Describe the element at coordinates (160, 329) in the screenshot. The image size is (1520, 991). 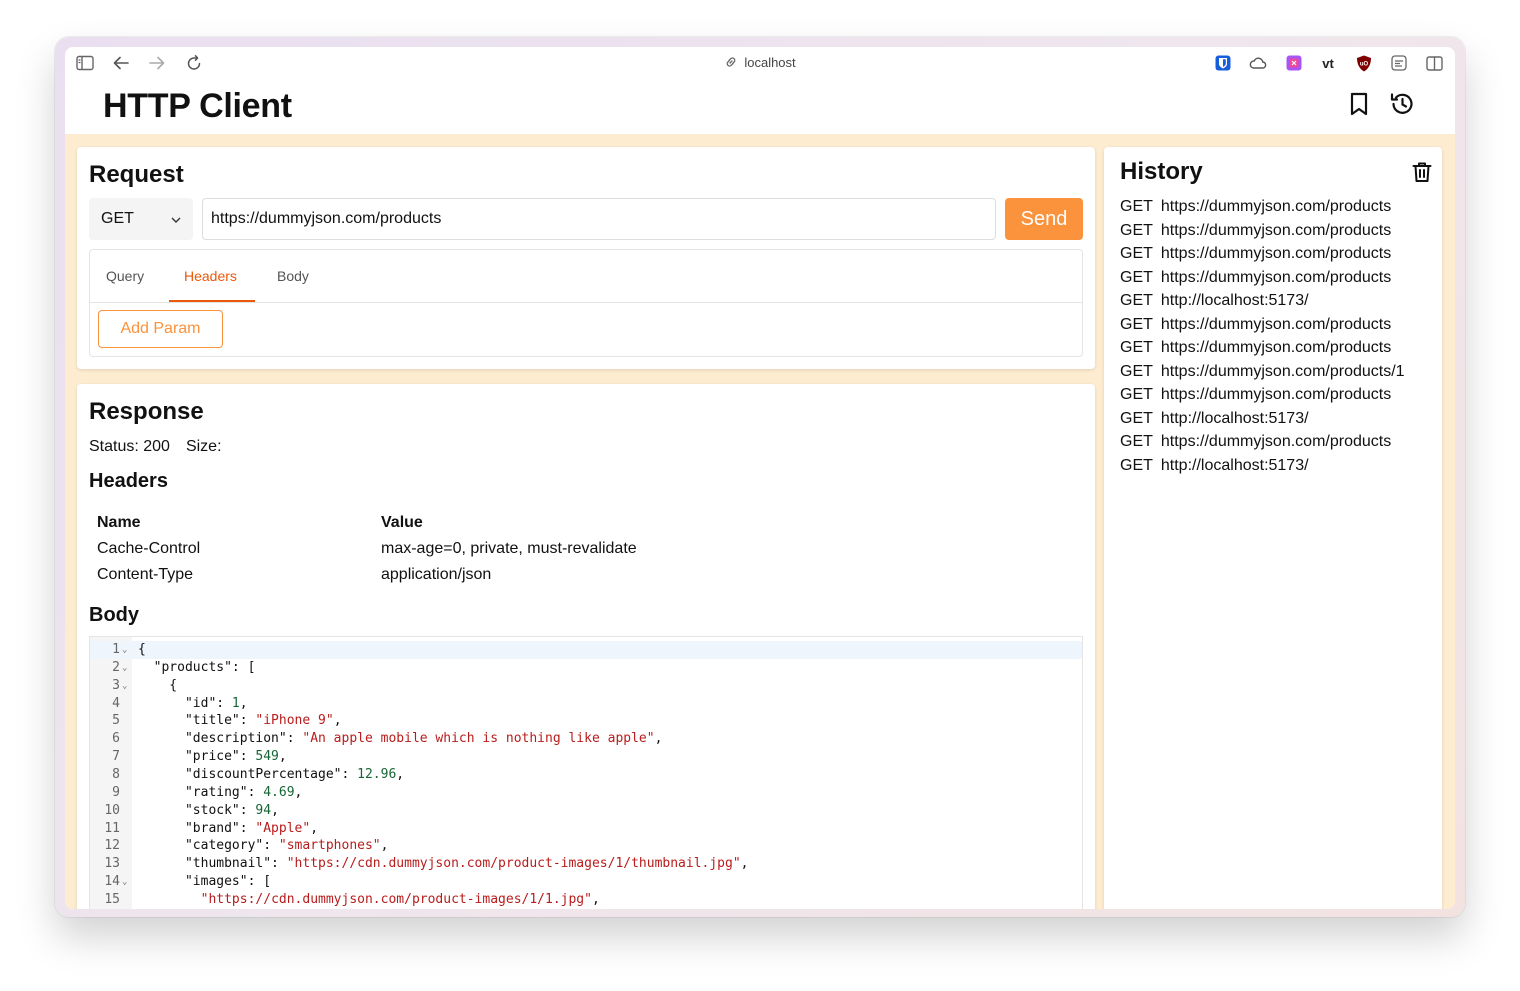
I see `add-param-button: Add Param` at that location.